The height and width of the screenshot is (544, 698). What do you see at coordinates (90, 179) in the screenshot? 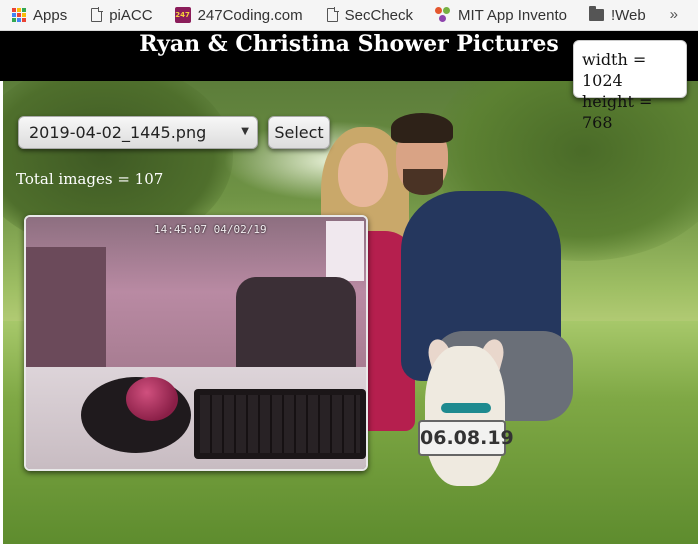
I see `total-images-label: Total images = 107` at bounding box center [90, 179].